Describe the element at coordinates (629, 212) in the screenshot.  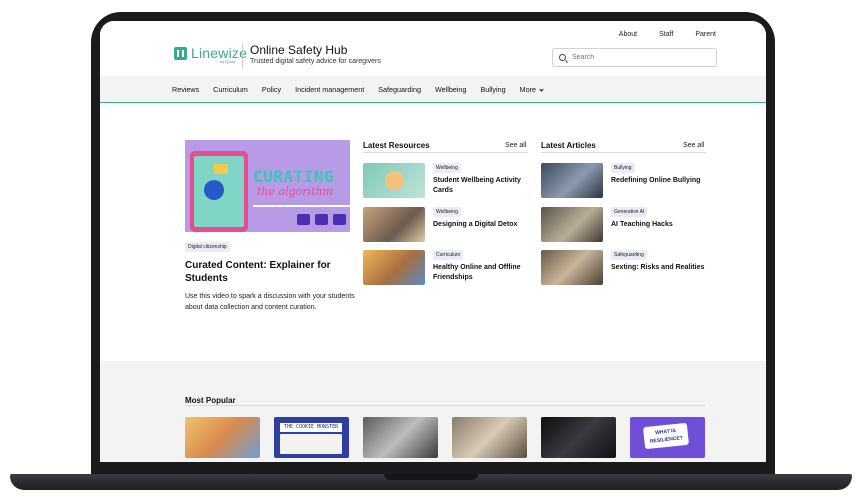
I see `article-tag-2: Generative AI` at that location.